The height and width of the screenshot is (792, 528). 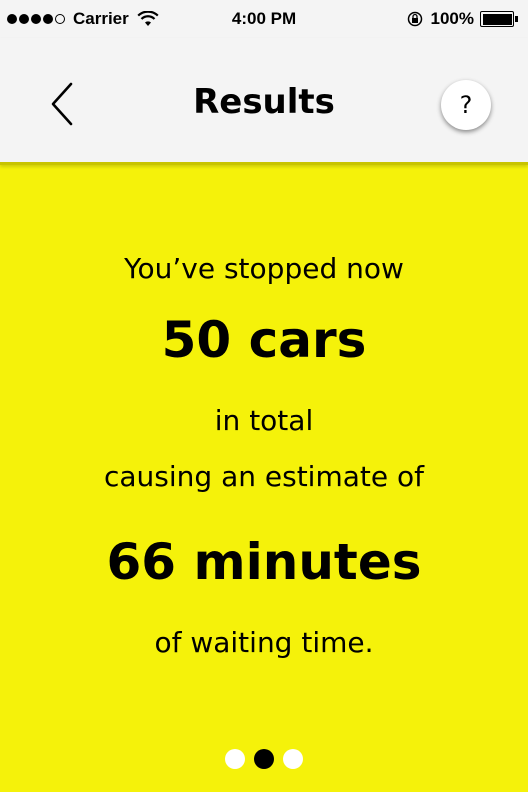 I want to click on results-intro-text: You’ve stopped now, so click(x=264, y=268).